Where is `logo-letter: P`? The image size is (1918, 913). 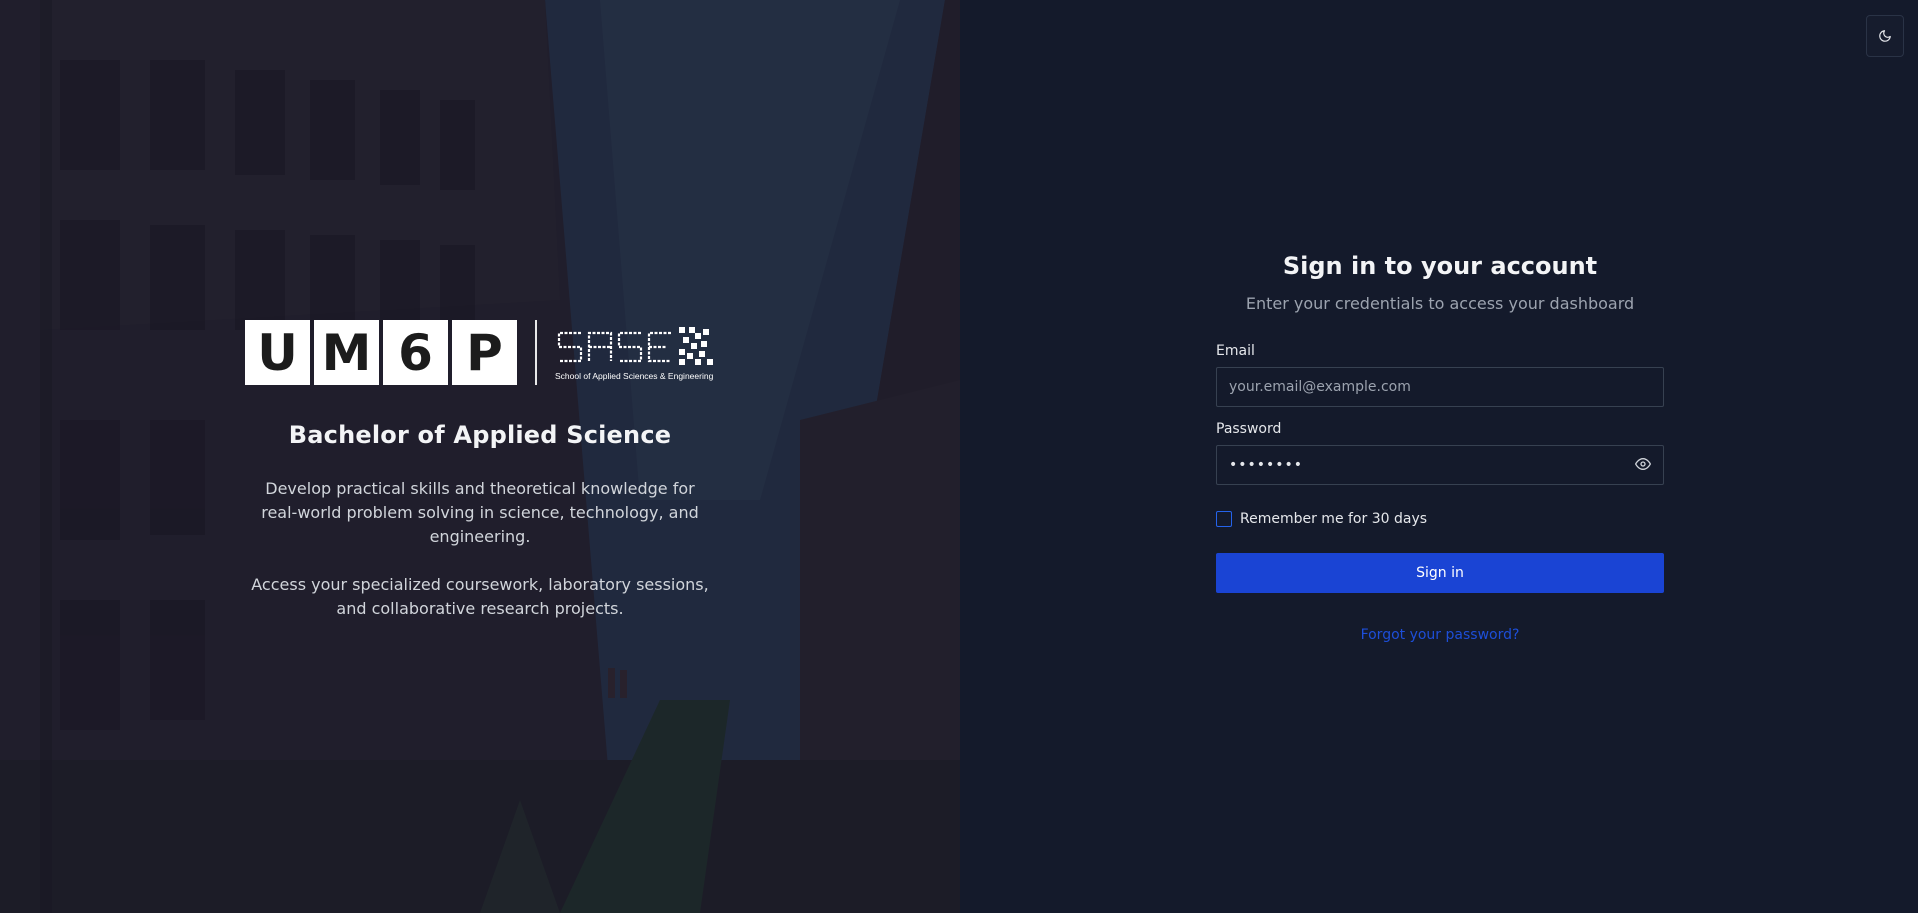
logo-letter: P is located at coordinates (484, 352).